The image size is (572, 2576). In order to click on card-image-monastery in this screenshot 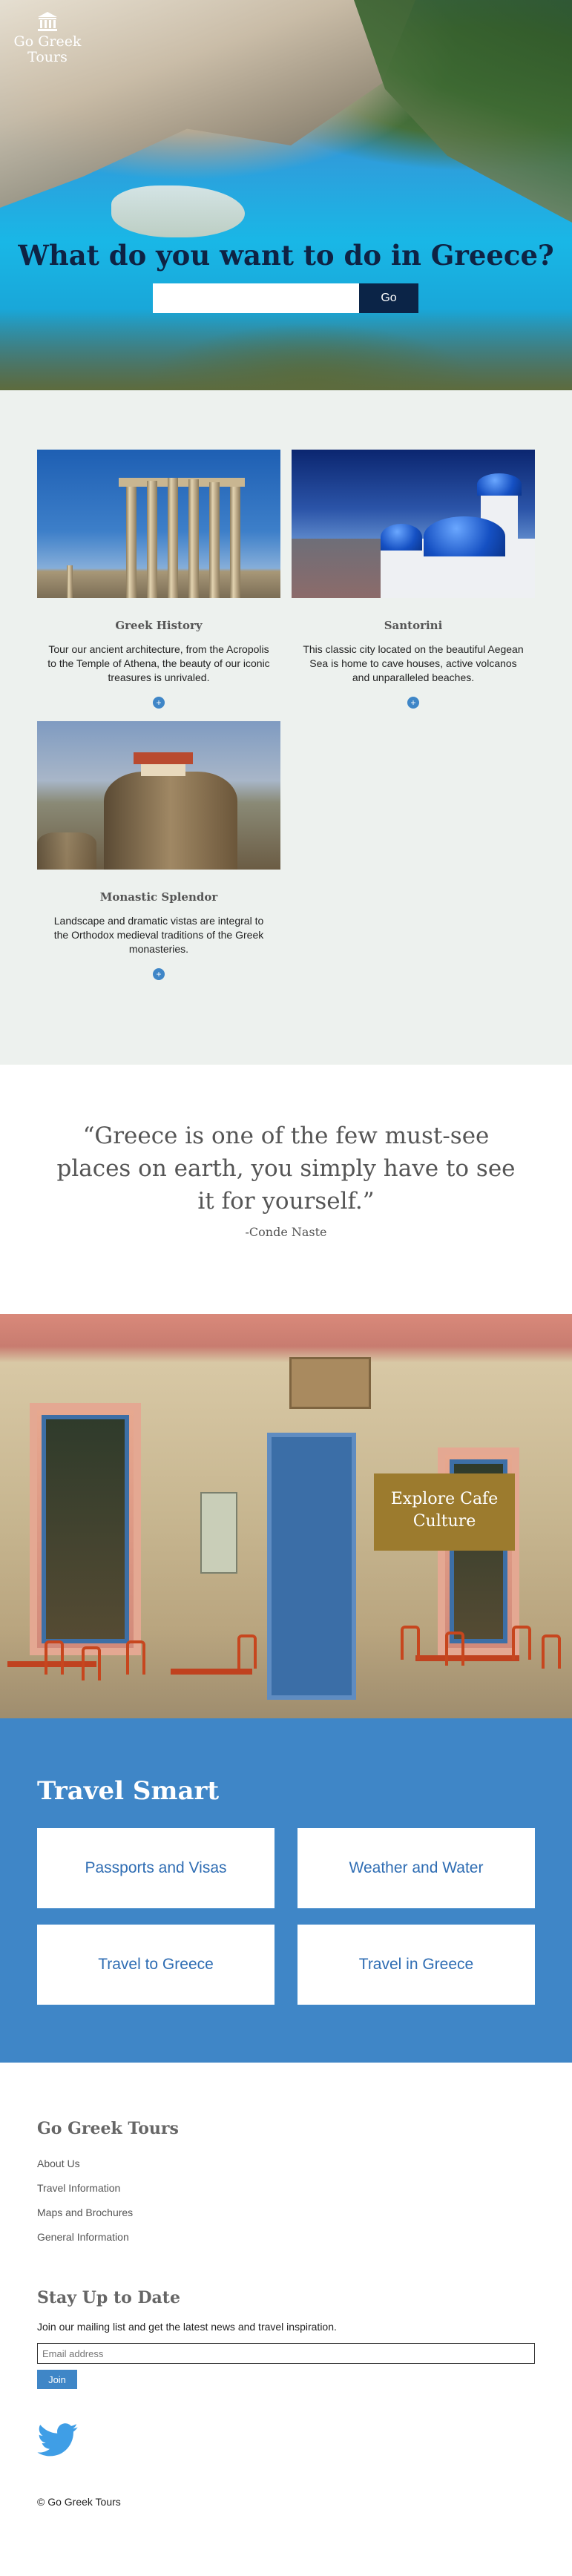, I will do `click(158, 795)`.